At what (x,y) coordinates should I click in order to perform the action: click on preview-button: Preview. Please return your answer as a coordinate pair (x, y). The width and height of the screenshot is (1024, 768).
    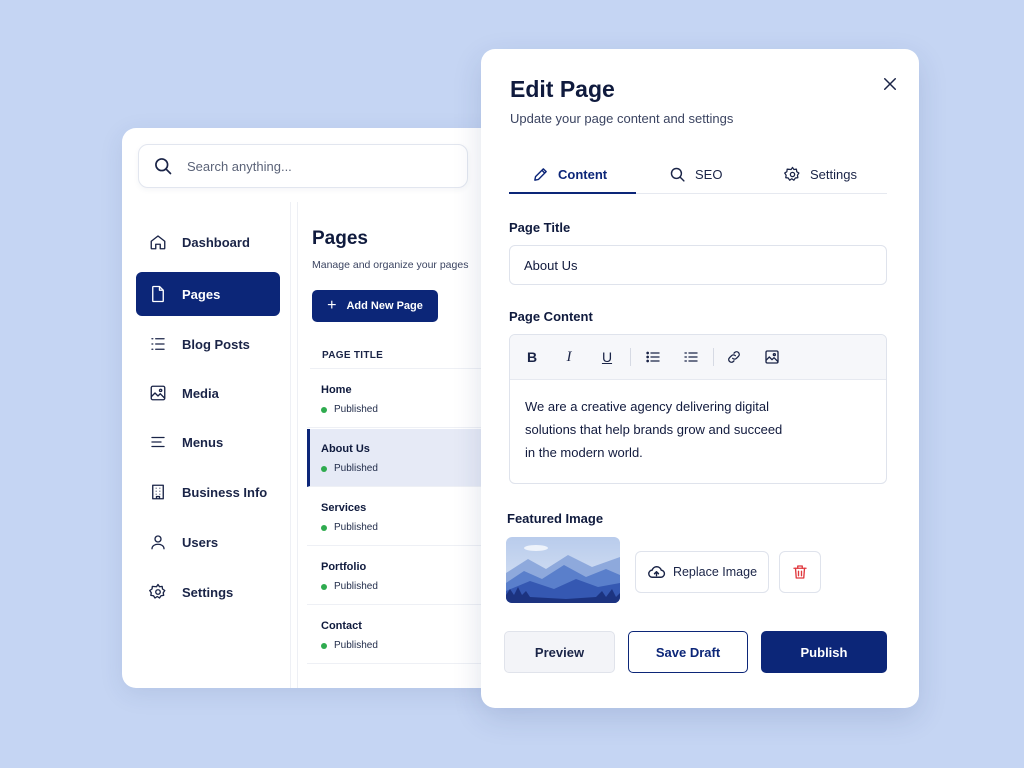
    Looking at the image, I should click on (559, 652).